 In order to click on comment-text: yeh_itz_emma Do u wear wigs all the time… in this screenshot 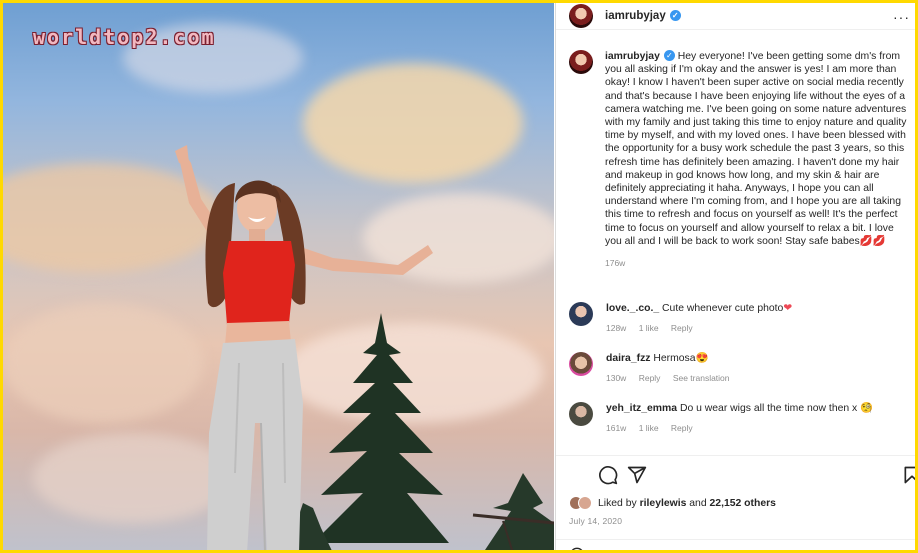, I will do `click(740, 408)`.